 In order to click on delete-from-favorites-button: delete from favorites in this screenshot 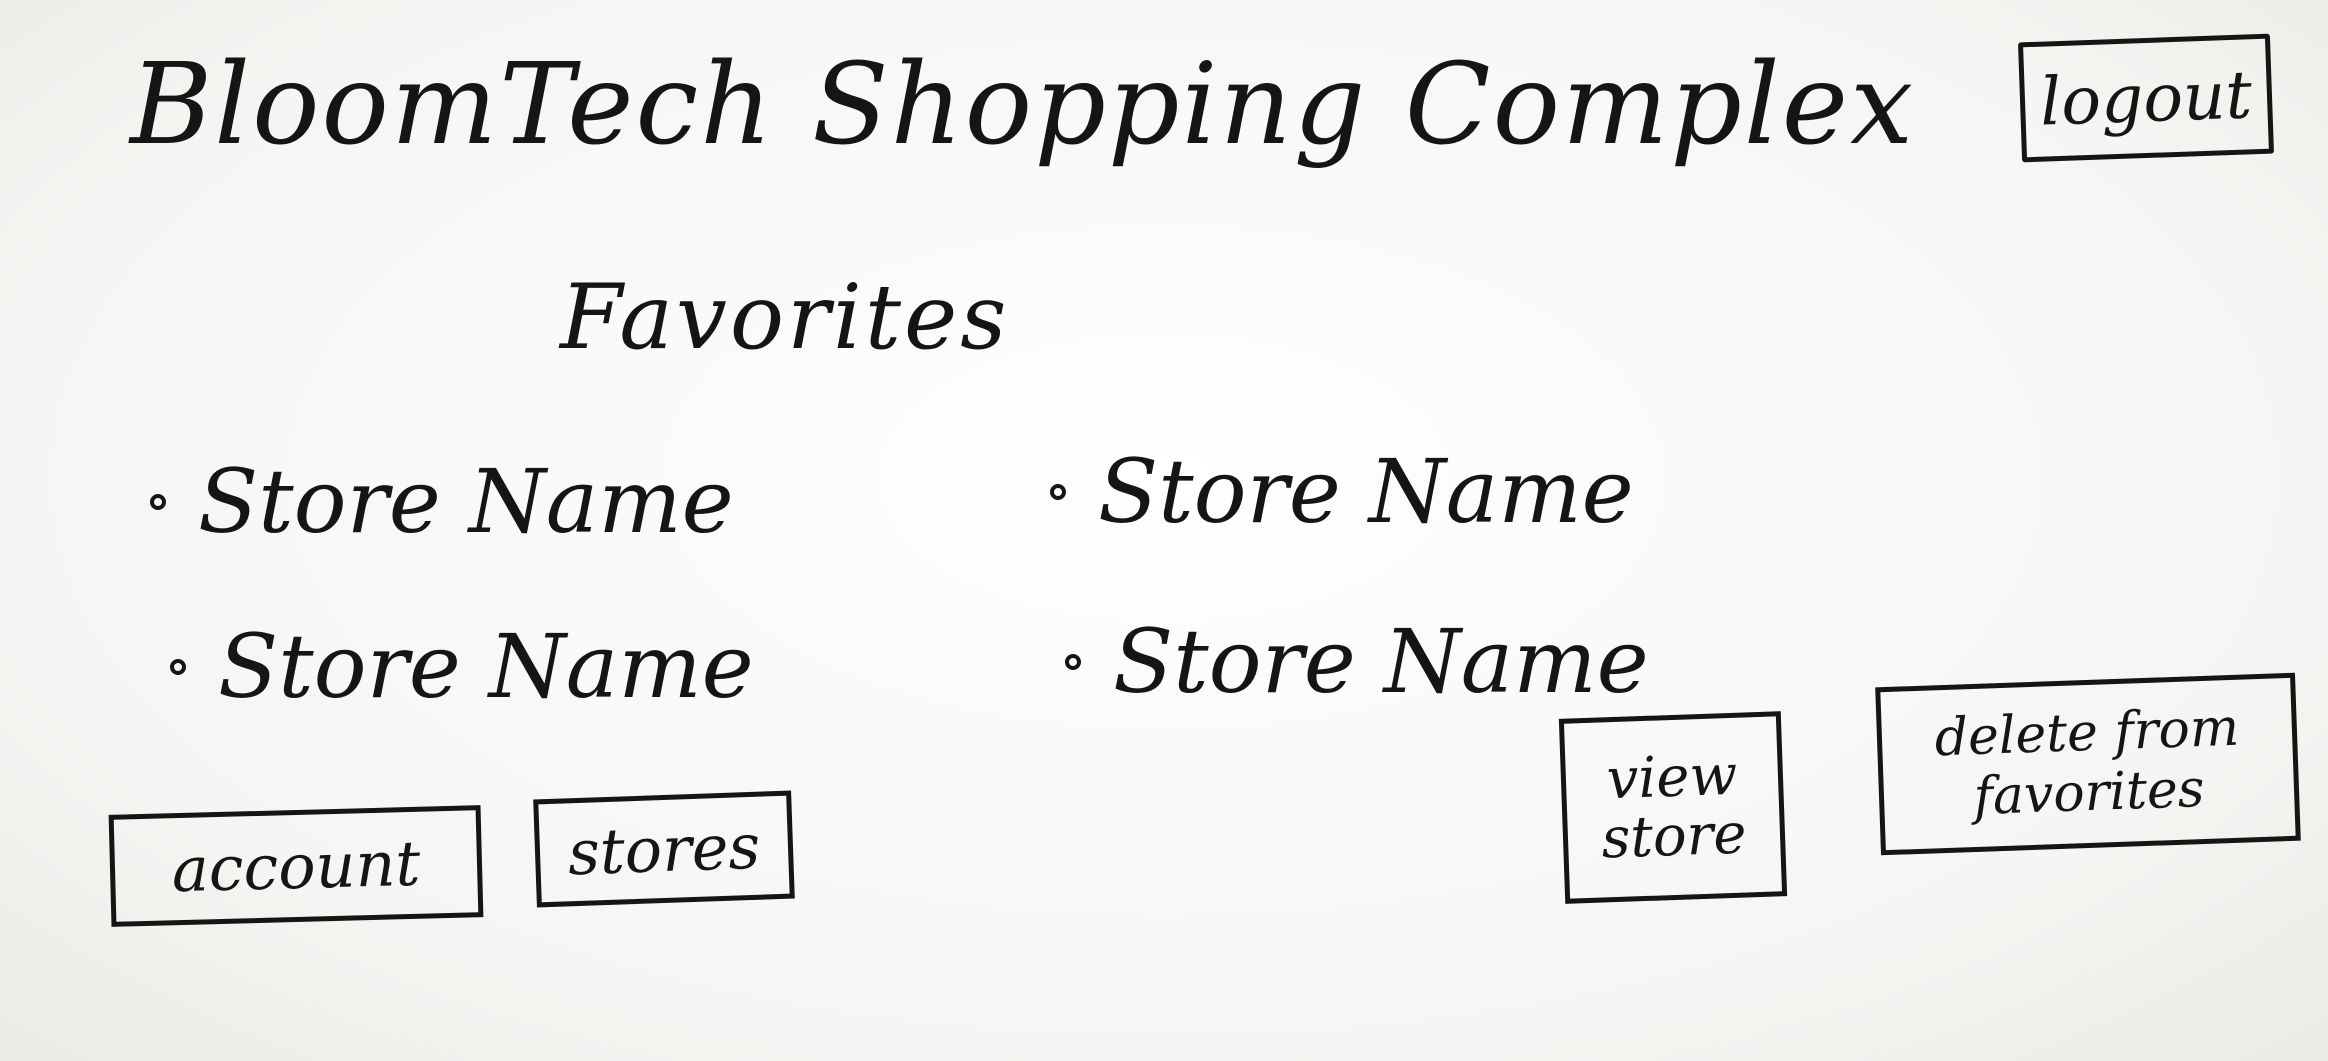, I will do `click(2088, 764)`.